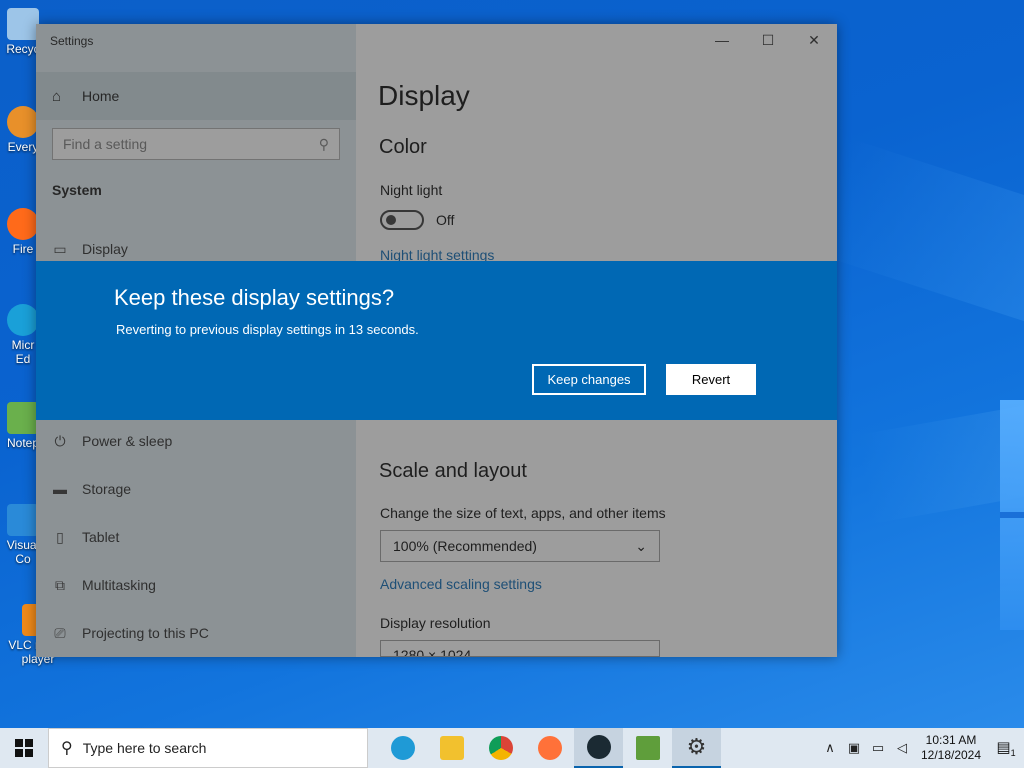 The width and height of the screenshot is (1024, 768). I want to click on edge-taskbar-icon, so click(402, 748).